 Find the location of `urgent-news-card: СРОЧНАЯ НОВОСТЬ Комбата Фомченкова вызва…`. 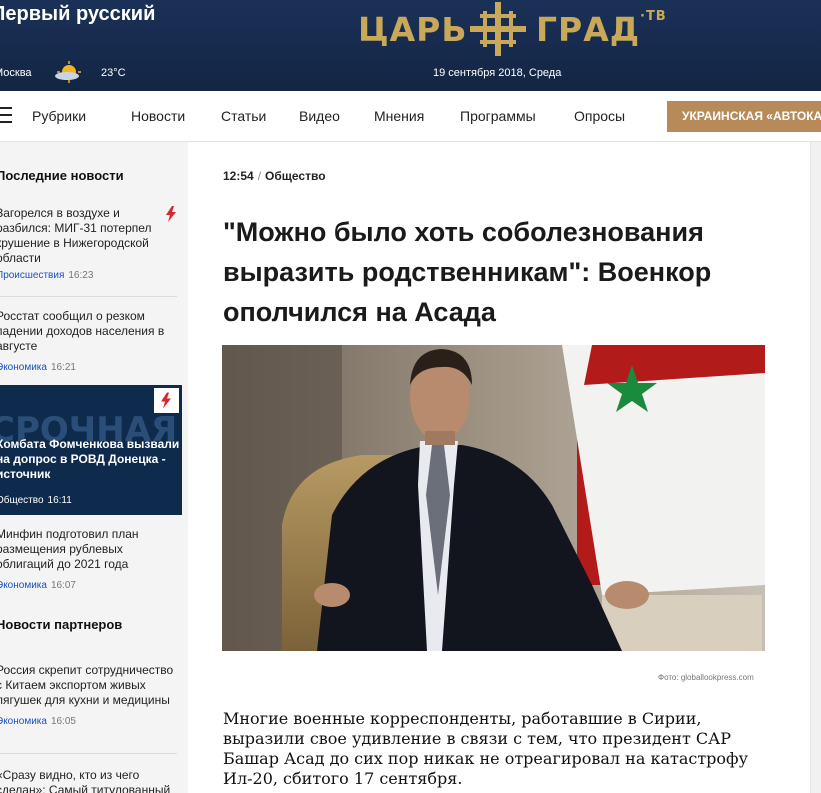

urgent-news-card: СРОЧНАЯ НОВОСТЬ Комбата Фомченкова вызва… is located at coordinates (91, 450).